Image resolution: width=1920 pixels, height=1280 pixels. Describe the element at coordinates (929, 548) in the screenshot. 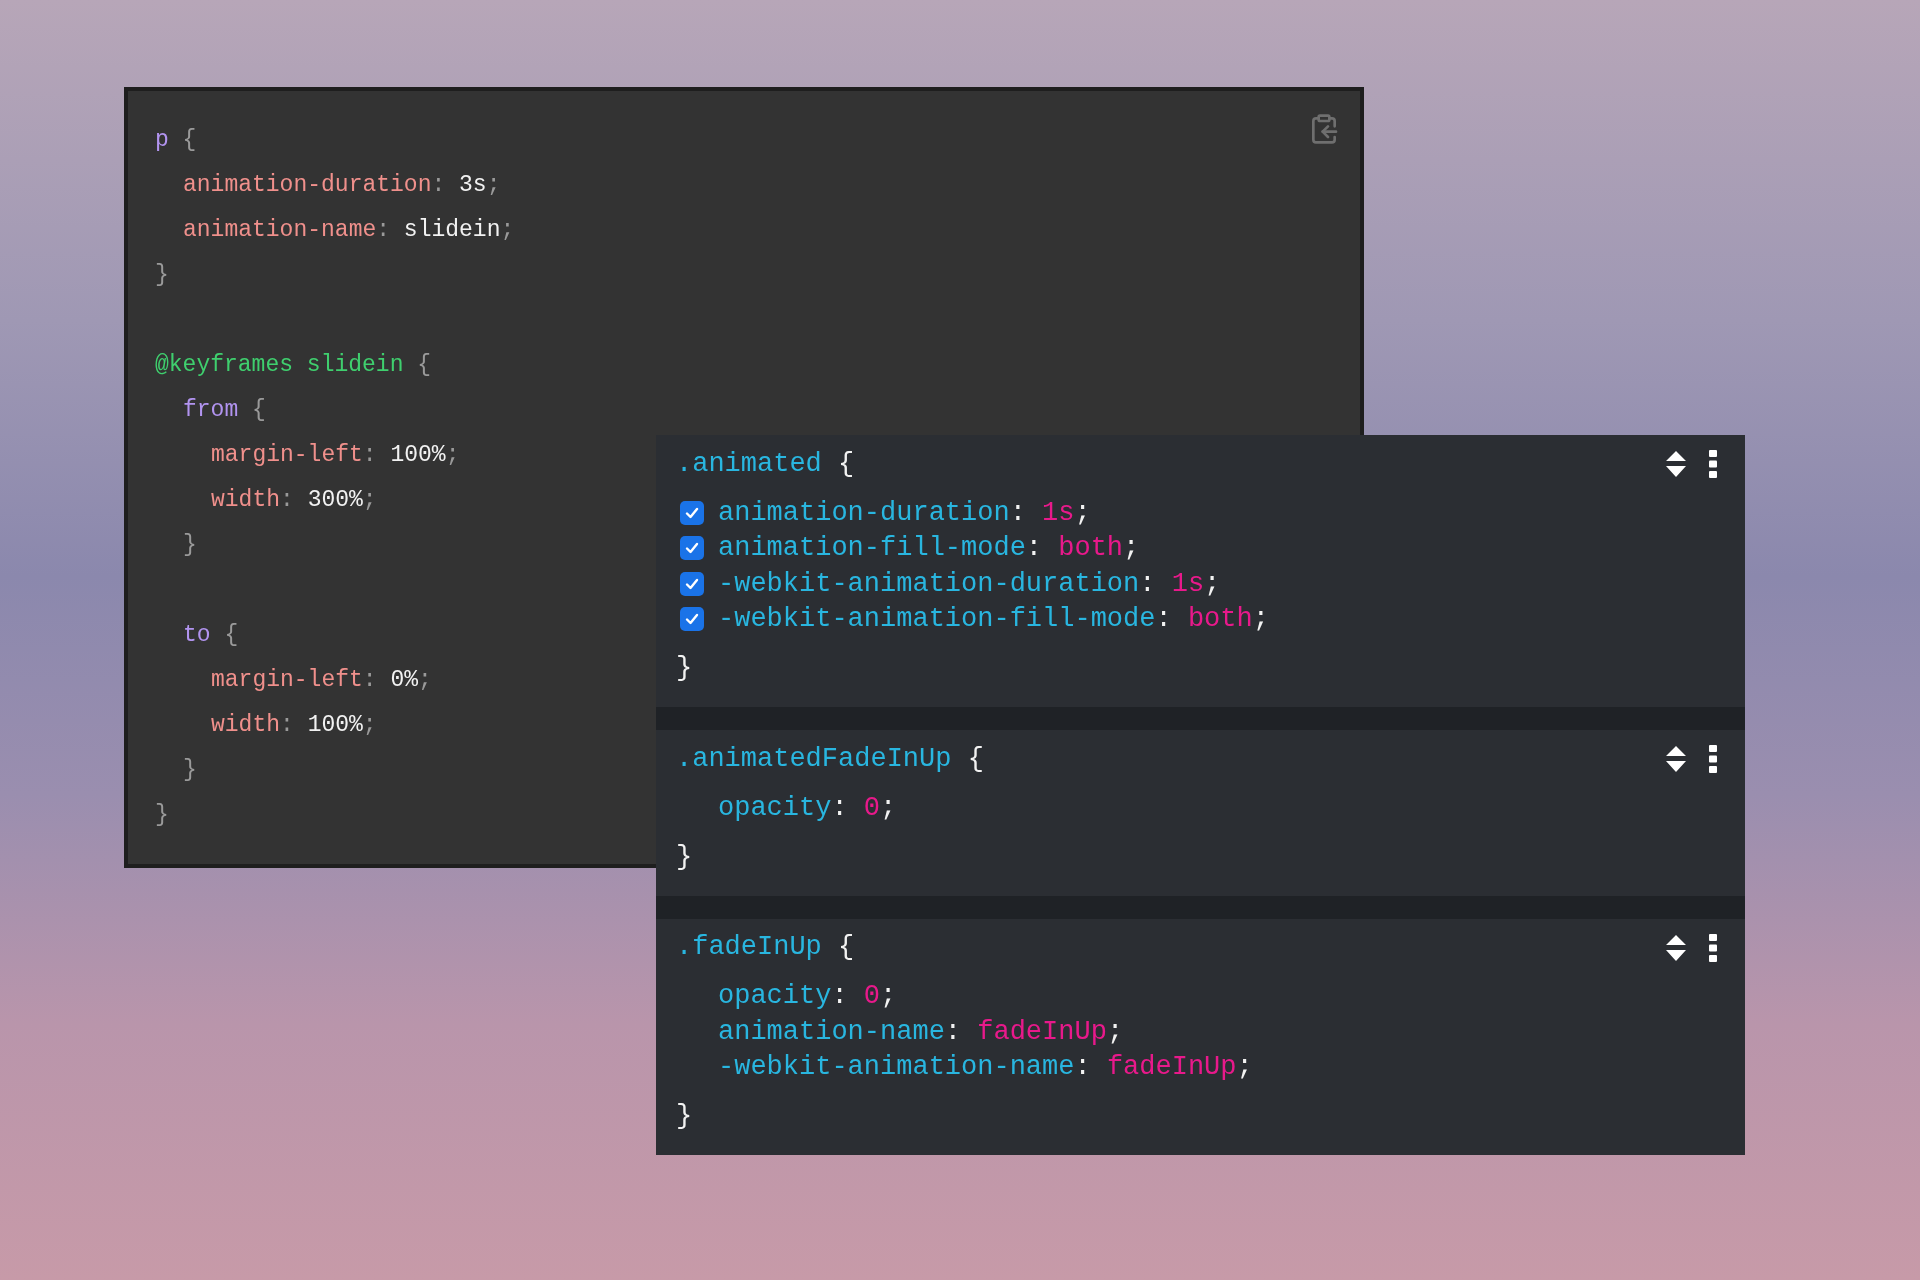

I see `declaration-text: animation-fill-mode: both;` at that location.